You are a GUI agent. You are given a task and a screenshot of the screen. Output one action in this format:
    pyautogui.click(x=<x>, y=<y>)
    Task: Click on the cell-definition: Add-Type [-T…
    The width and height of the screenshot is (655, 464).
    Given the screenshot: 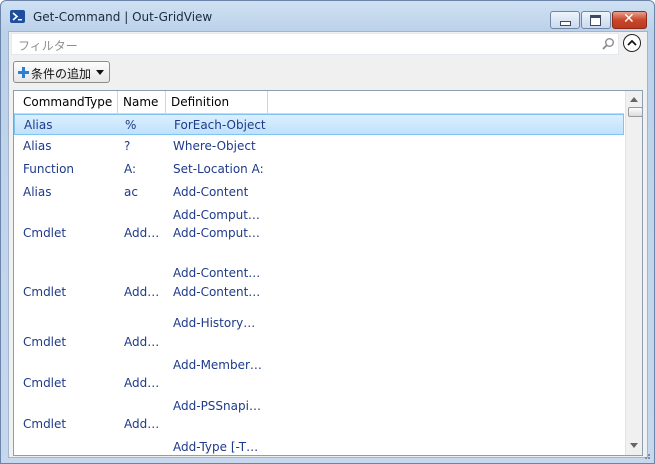 What is the action you would take?
    pyautogui.click(x=216, y=447)
    